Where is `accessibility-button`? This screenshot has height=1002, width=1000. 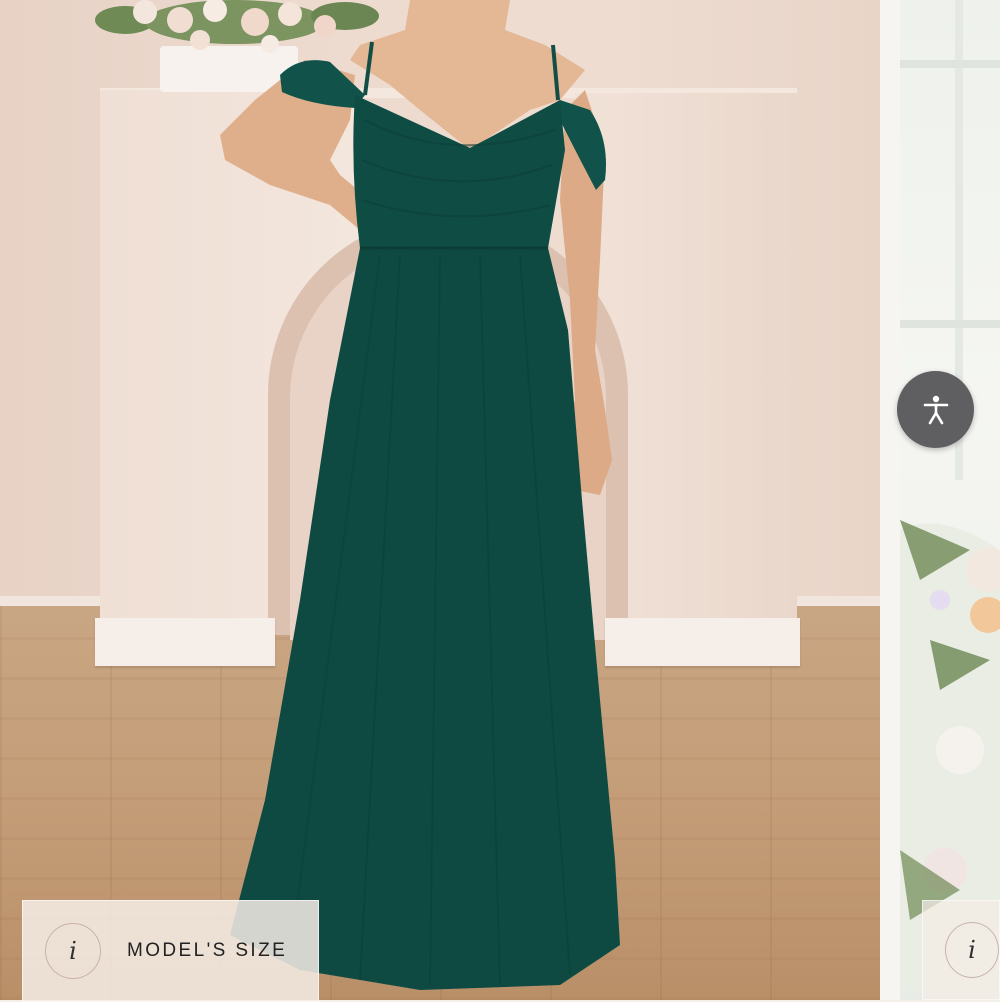
accessibility-button is located at coordinates (935, 409).